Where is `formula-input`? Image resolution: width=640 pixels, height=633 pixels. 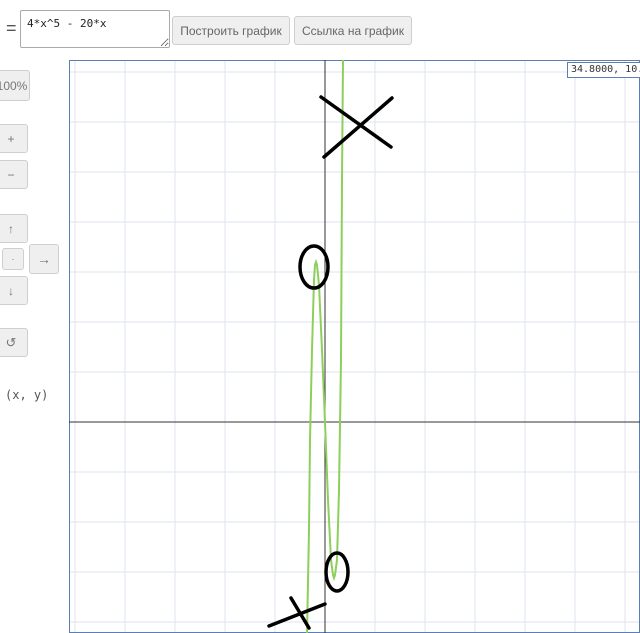
formula-input is located at coordinates (95, 29).